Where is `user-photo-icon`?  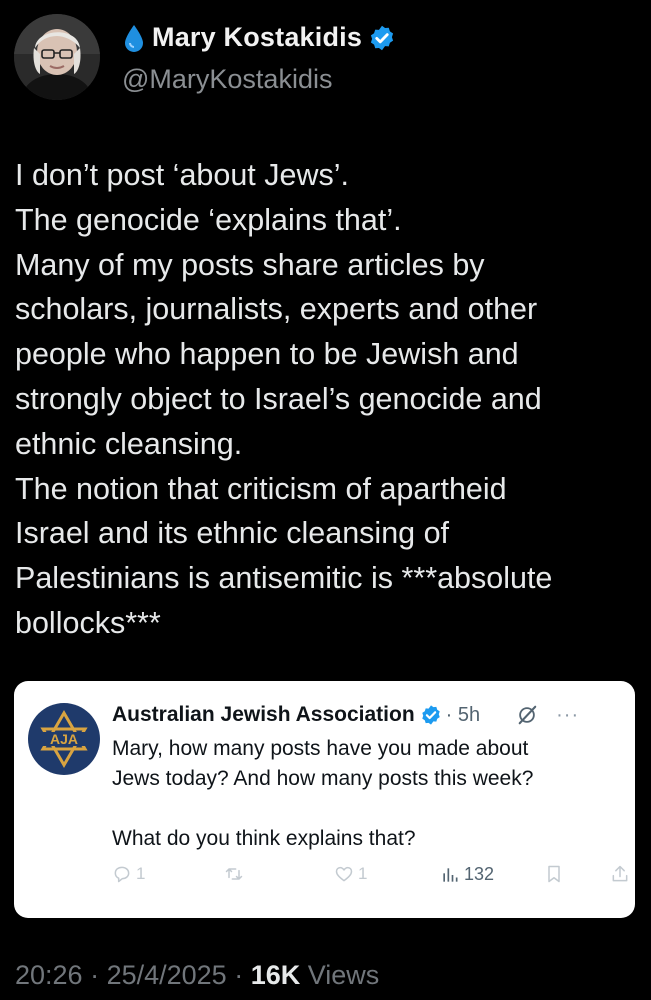 user-photo-icon is located at coordinates (57, 57).